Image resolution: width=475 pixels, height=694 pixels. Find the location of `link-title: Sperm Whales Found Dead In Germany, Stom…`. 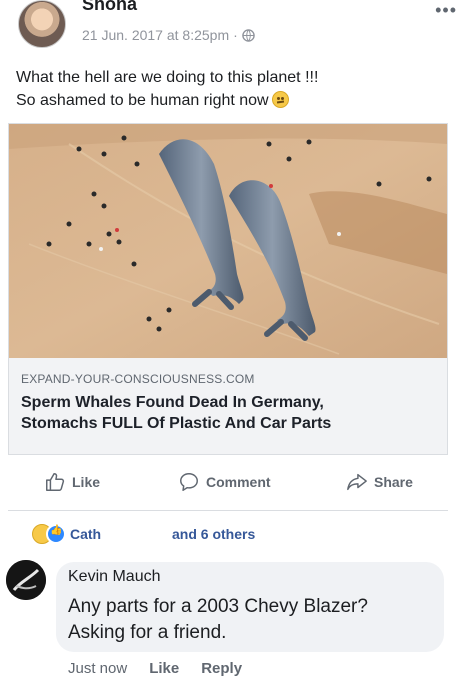

link-title: Sperm Whales Found Dead In Germany, Stom… is located at coordinates (231, 413).